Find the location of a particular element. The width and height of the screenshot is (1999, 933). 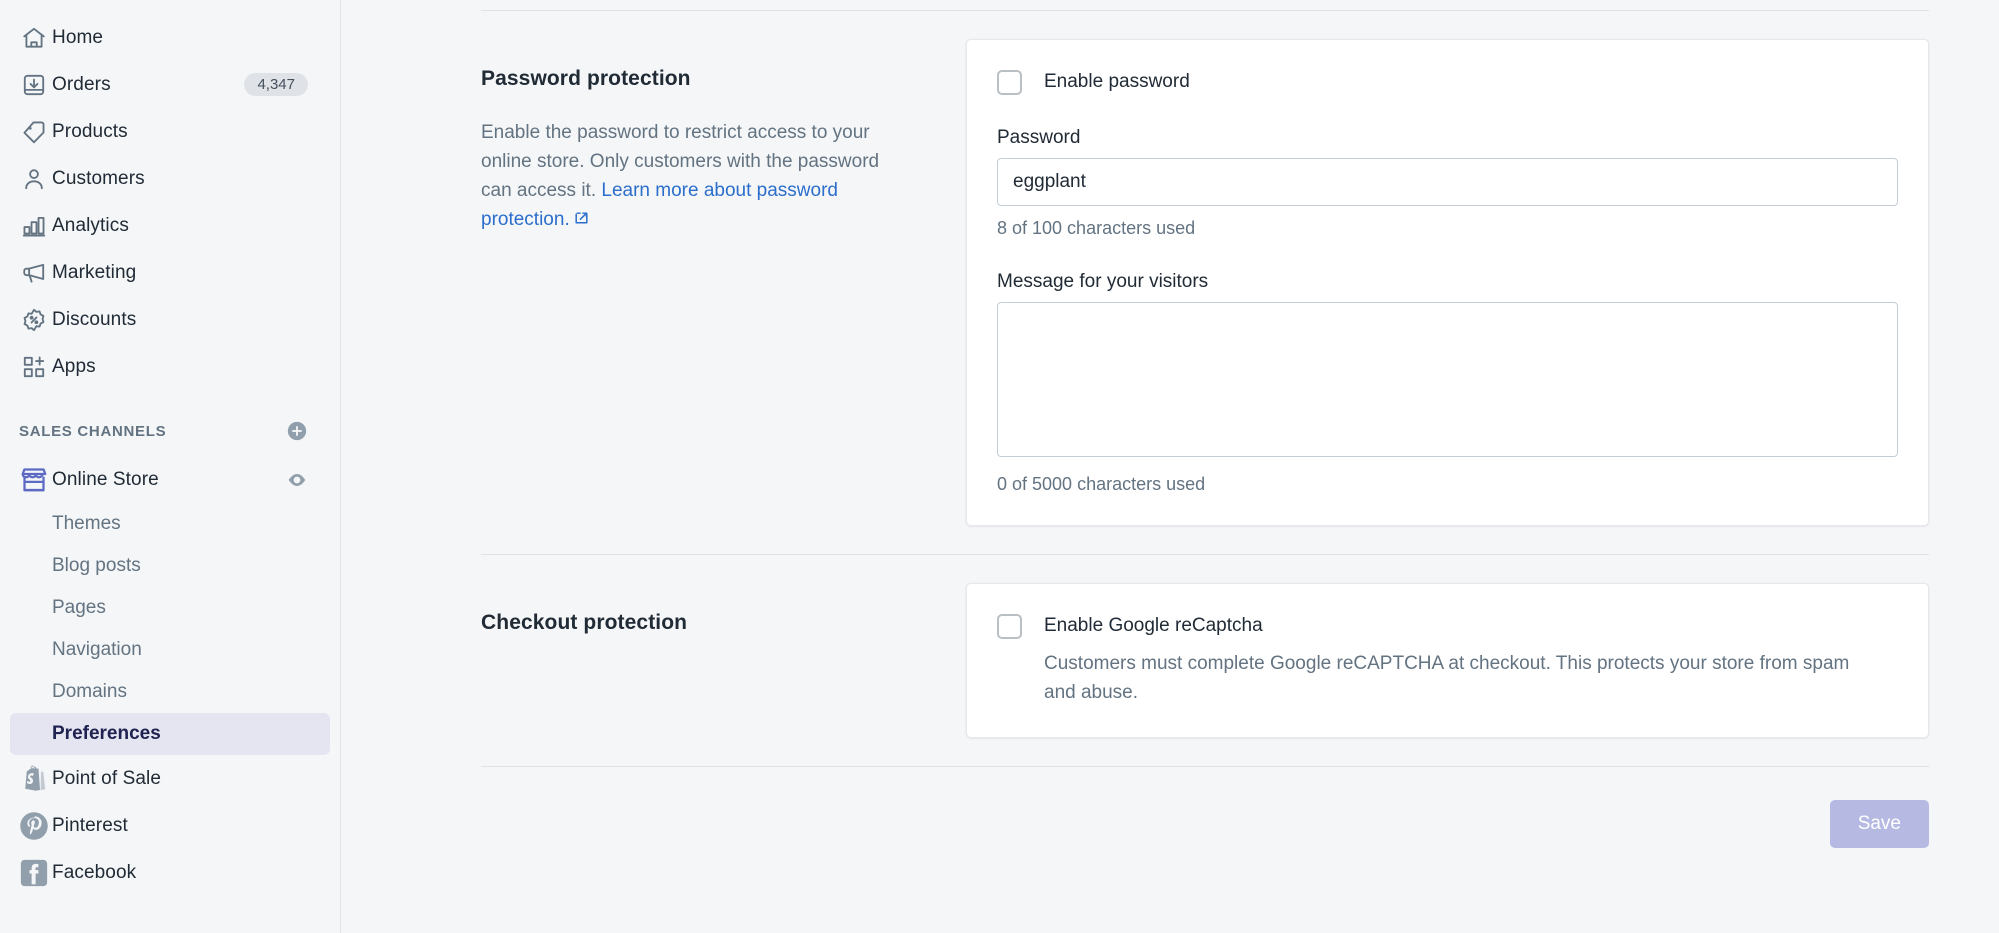

save-bar: Save is located at coordinates (1170, 824).